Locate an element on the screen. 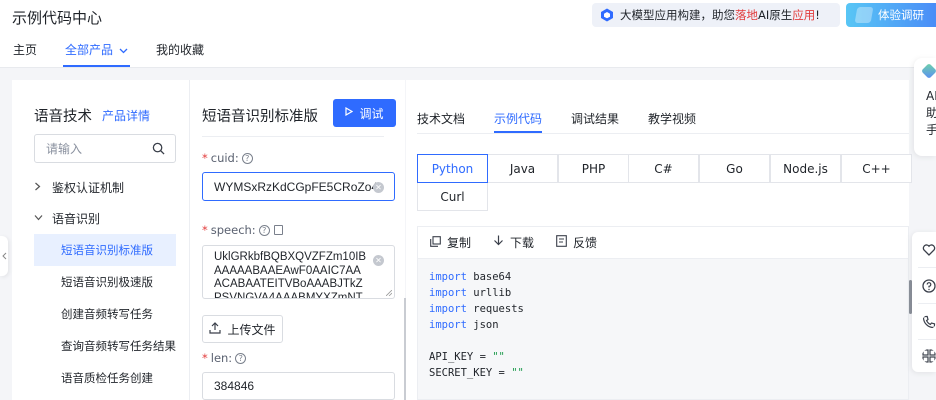 Image resolution: width=936 pixels, height=400 pixels. sidebar-item-create-transcription: 创建音频转写任务 is located at coordinates (105, 314).